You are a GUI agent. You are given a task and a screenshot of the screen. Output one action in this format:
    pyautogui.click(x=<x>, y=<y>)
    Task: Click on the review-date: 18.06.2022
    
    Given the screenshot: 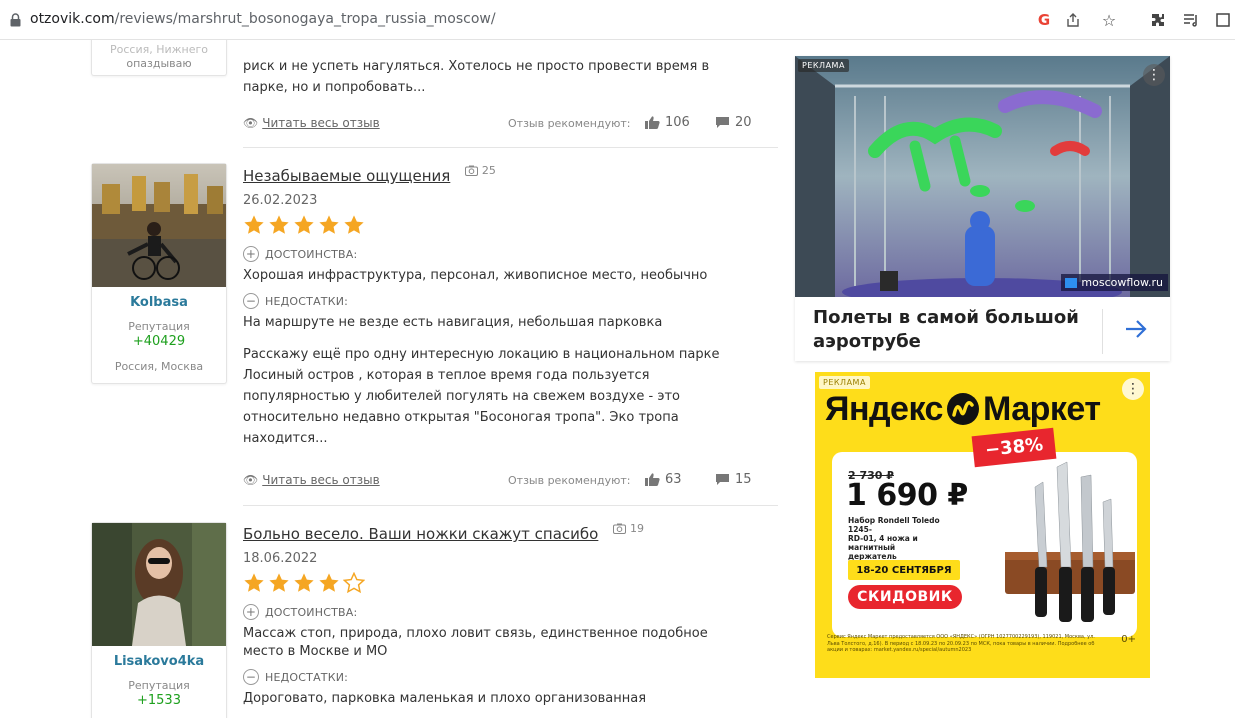 What is the action you would take?
    pyautogui.click(x=280, y=558)
    